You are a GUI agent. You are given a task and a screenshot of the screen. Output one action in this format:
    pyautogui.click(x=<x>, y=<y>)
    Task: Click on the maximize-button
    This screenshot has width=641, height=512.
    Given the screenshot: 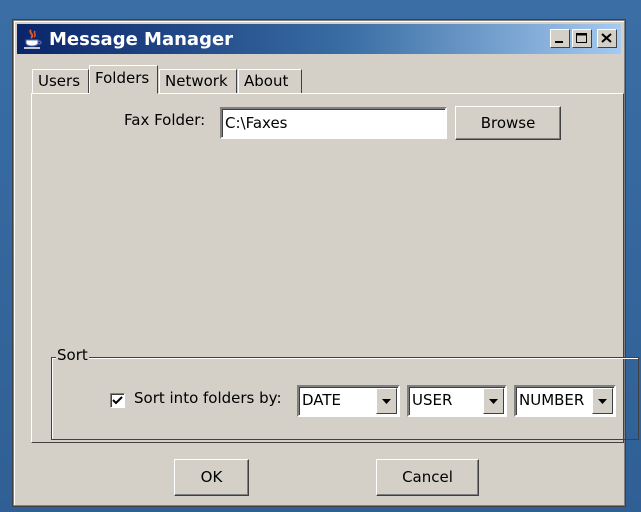 What is the action you would take?
    pyautogui.click(x=582, y=38)
    